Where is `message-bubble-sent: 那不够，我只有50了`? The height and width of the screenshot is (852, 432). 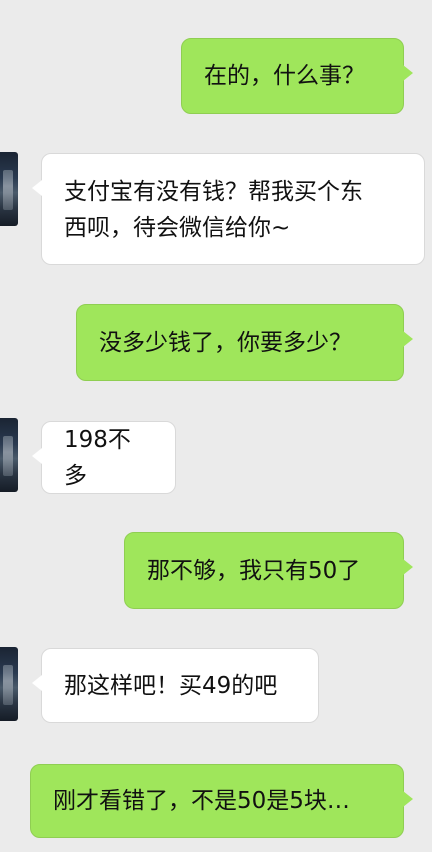 message-bubble-sent: 那不够，我只有50了 is located at coordinates (268, 570).